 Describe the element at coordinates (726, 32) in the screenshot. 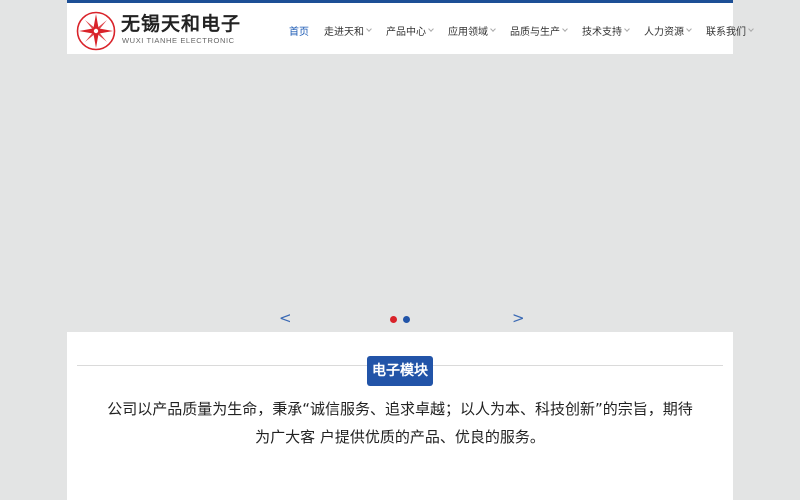

I see `nav-item-label: 联系我们` at that location.